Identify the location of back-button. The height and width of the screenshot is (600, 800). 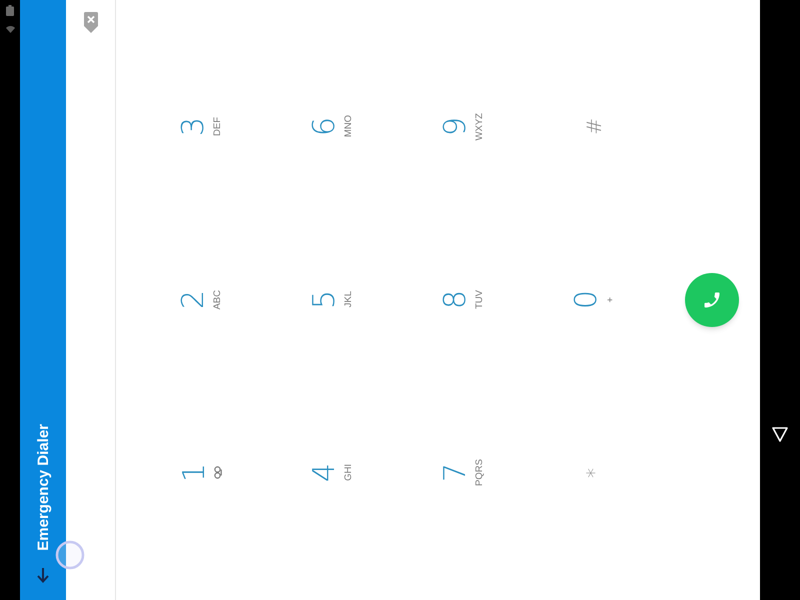
(43, 575).